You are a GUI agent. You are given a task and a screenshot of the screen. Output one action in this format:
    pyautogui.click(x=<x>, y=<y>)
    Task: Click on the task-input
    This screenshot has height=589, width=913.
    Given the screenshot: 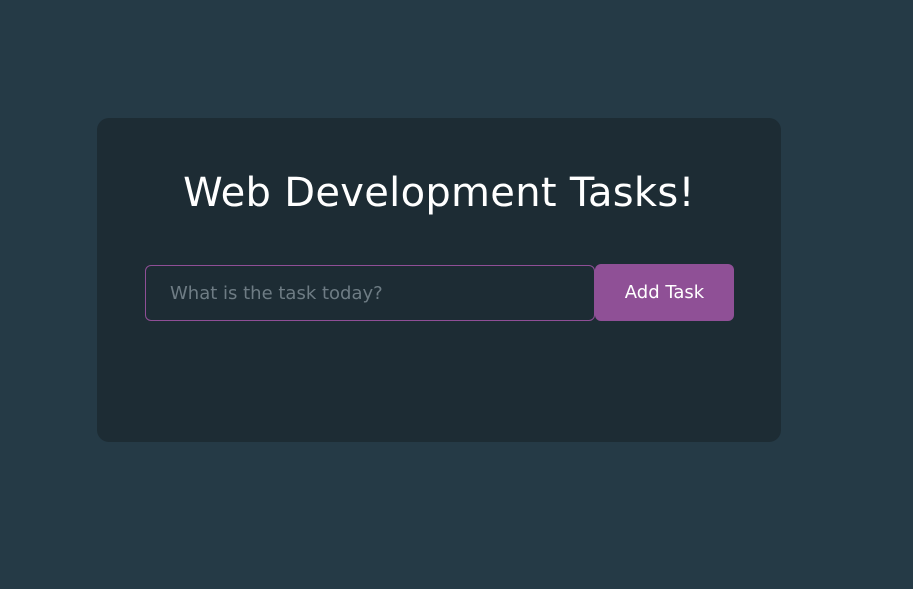 What is the action you would take?
    pyautogui.click(x=370, y=293)
    